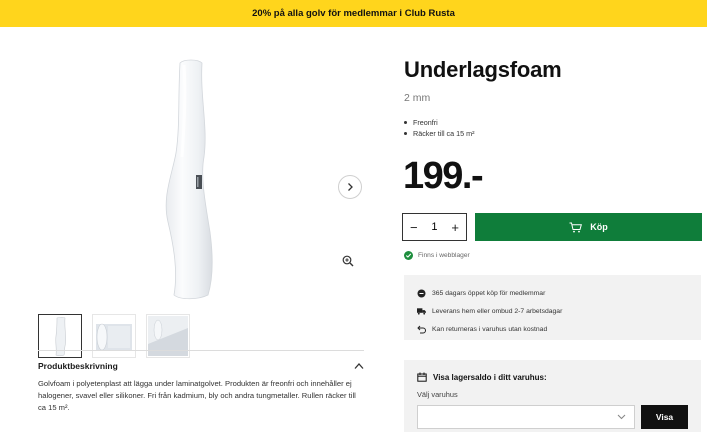 Image resolution: width=707 pixels, height=432 pixels. What do you see at coordinates (421, 311) in the screenshot?
I see `truck-icon` at bounding box center [421, 311].